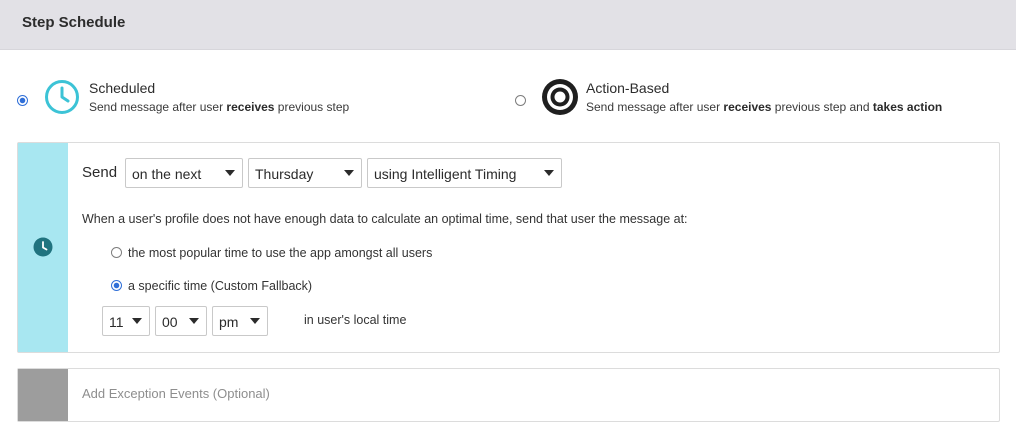 The width and height of the screenshot is (1016, 440). I want to click on fallback-custom-radio, so click(116, 285).